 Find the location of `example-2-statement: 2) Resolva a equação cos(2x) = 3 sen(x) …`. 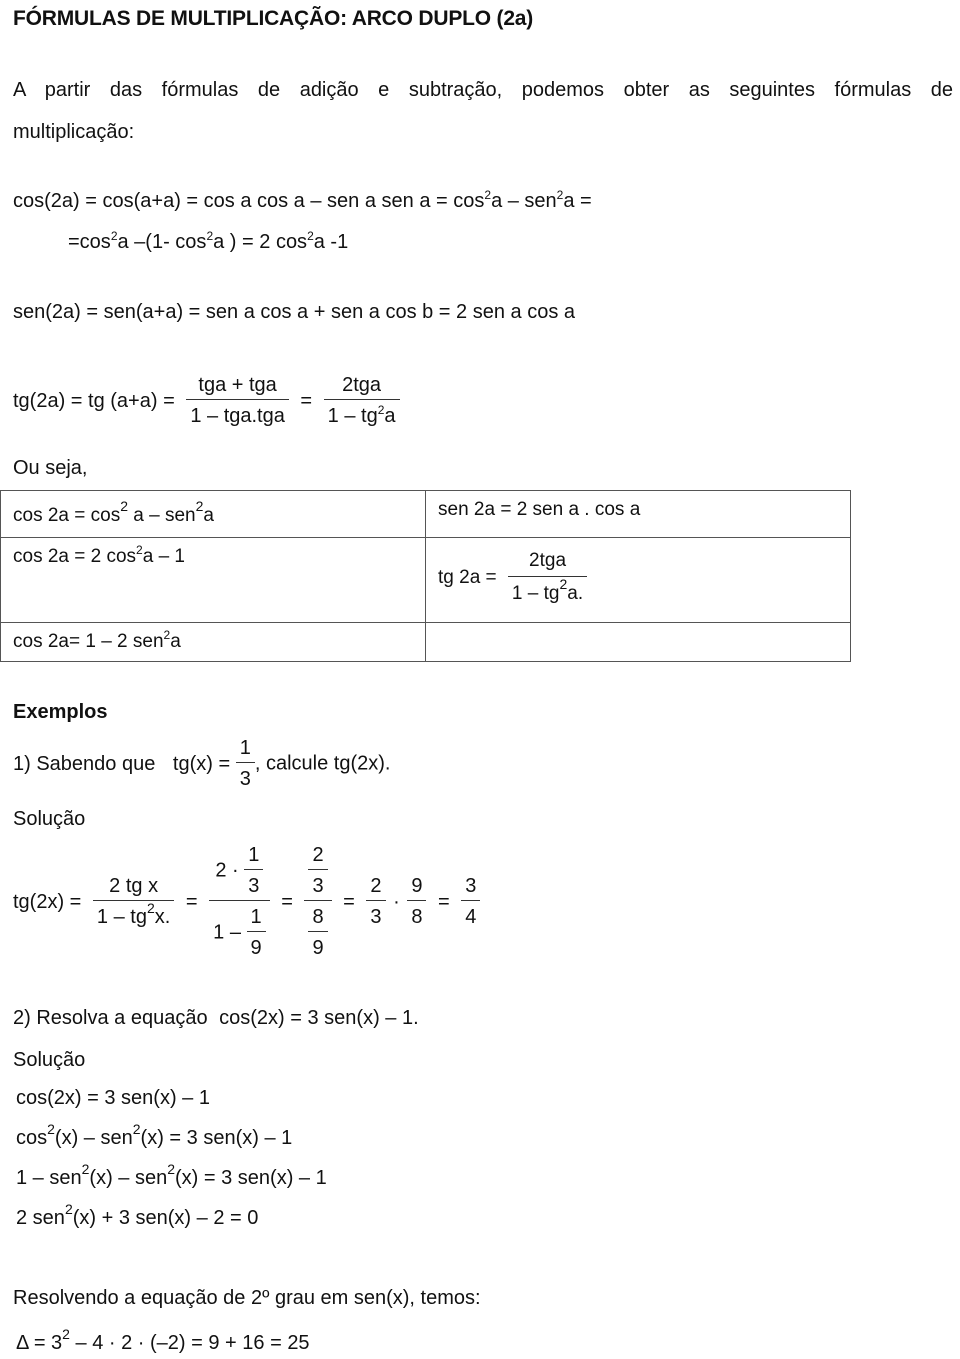

example-2-statement: 2) Resolva a equação cos(2x) = 3 sen(x) … is located at coordinates (216, 1018).